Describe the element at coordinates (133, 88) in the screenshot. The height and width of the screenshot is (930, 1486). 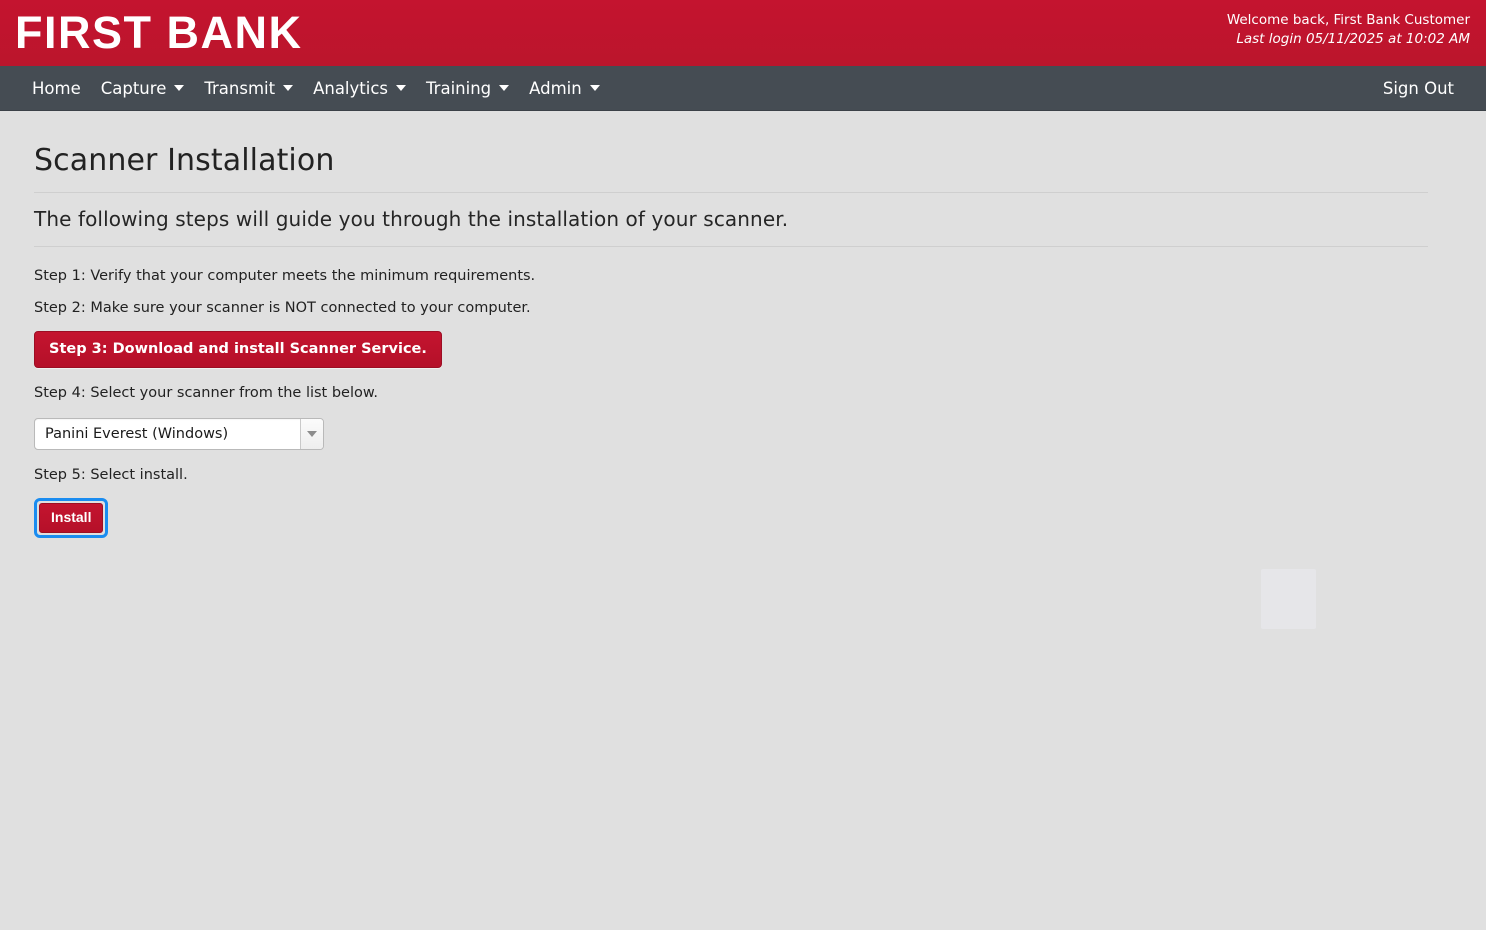
I see `nav-item-label: Capture` at that location.